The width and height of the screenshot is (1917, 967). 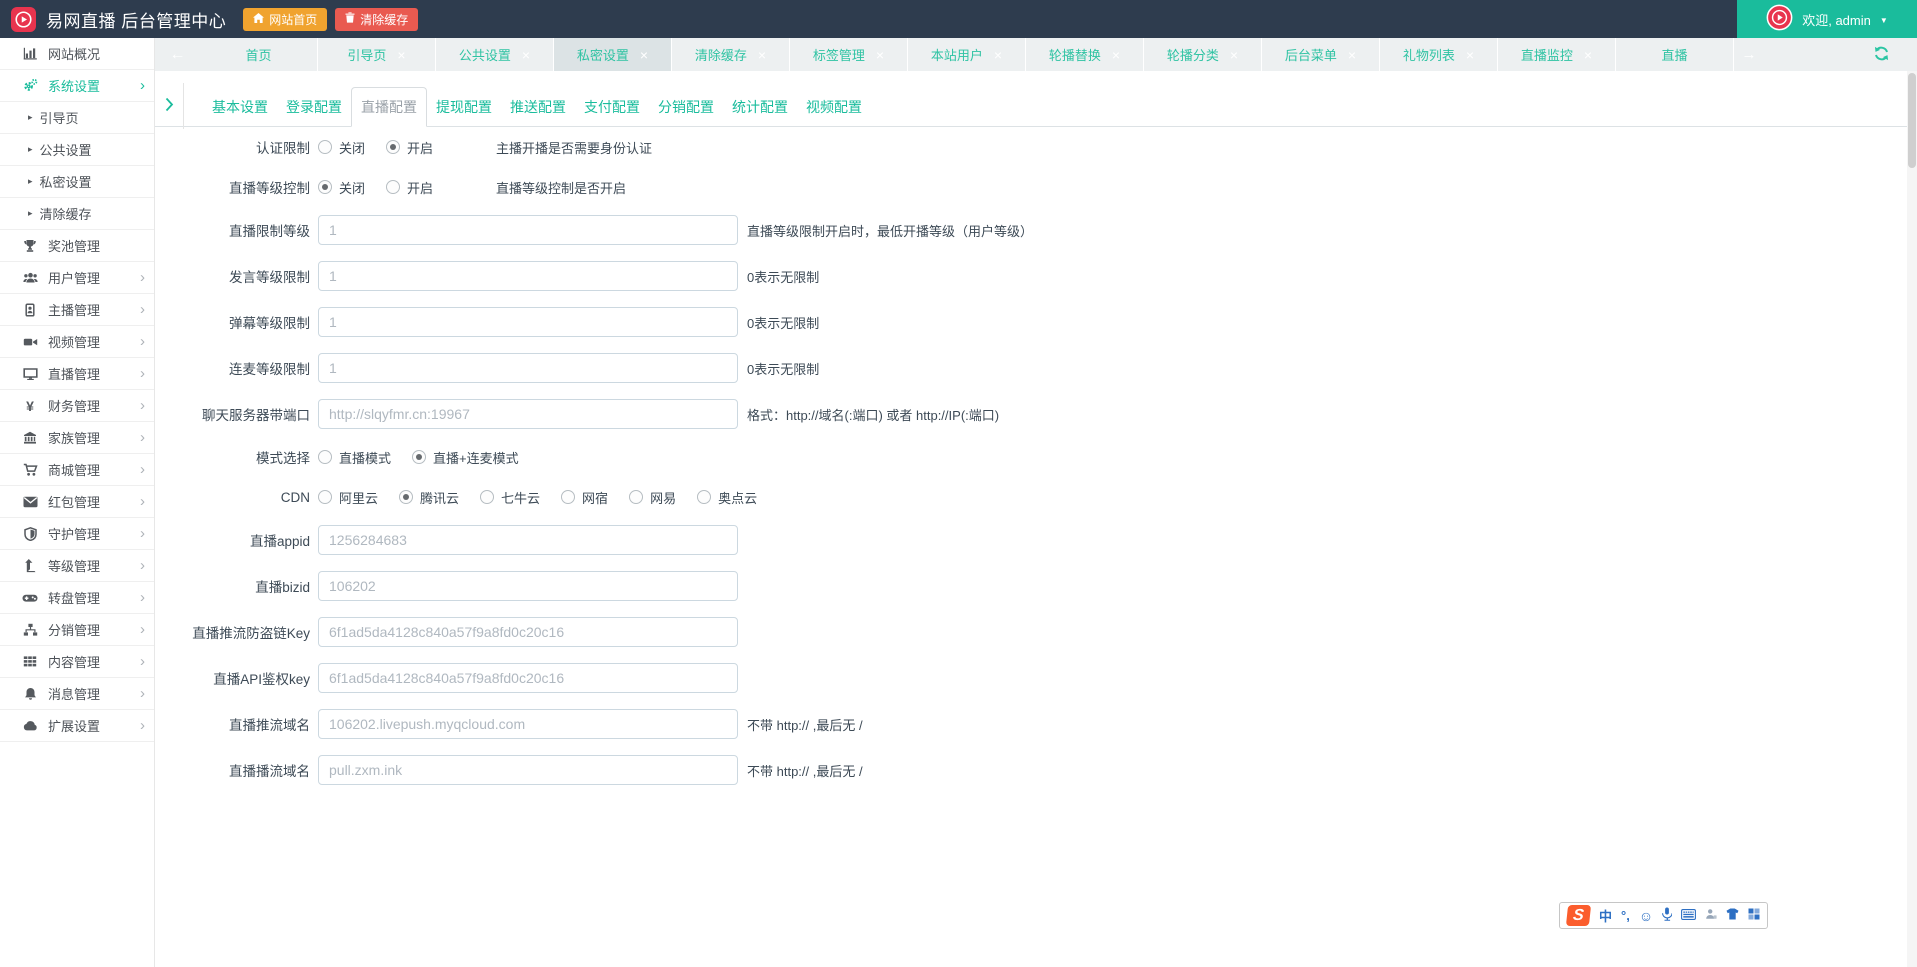 I want to click on tab-admin-menu: 后台菜单 ×, so click(x=1321, y=54).